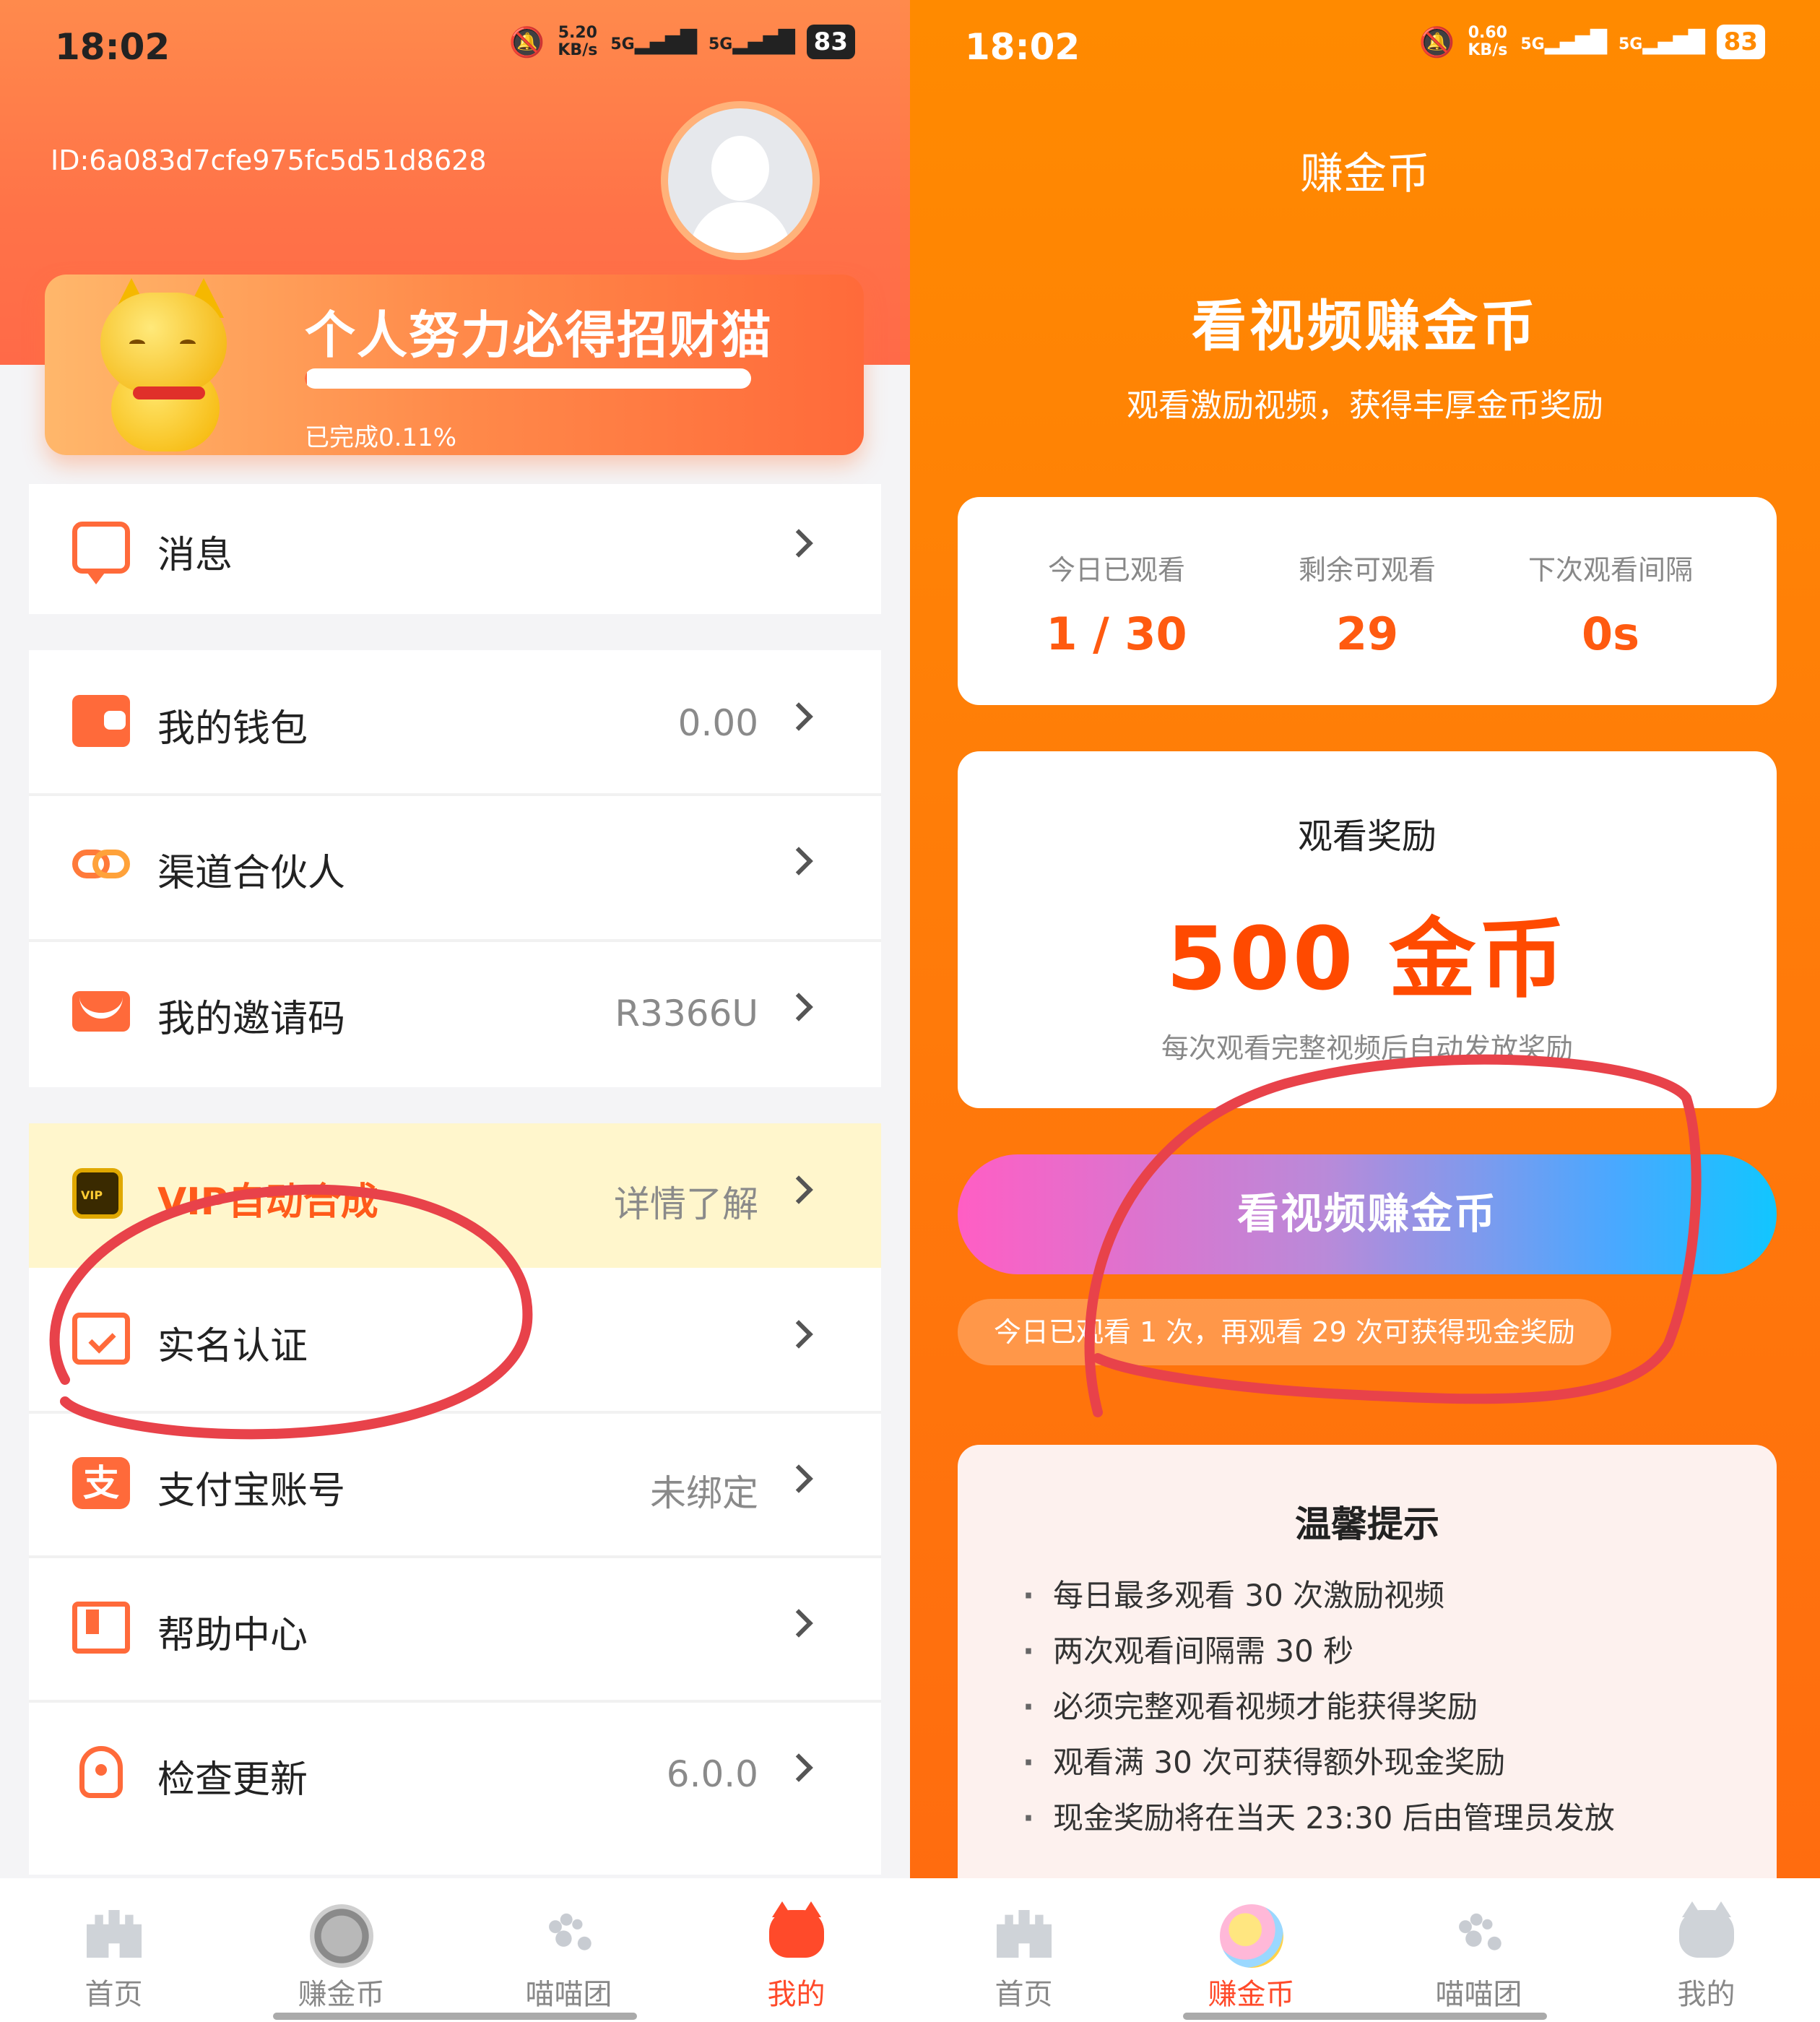  I want to click on hero-subtitle: 观看激励视频，获得丰厚金币奖励, so click(1365, 405).